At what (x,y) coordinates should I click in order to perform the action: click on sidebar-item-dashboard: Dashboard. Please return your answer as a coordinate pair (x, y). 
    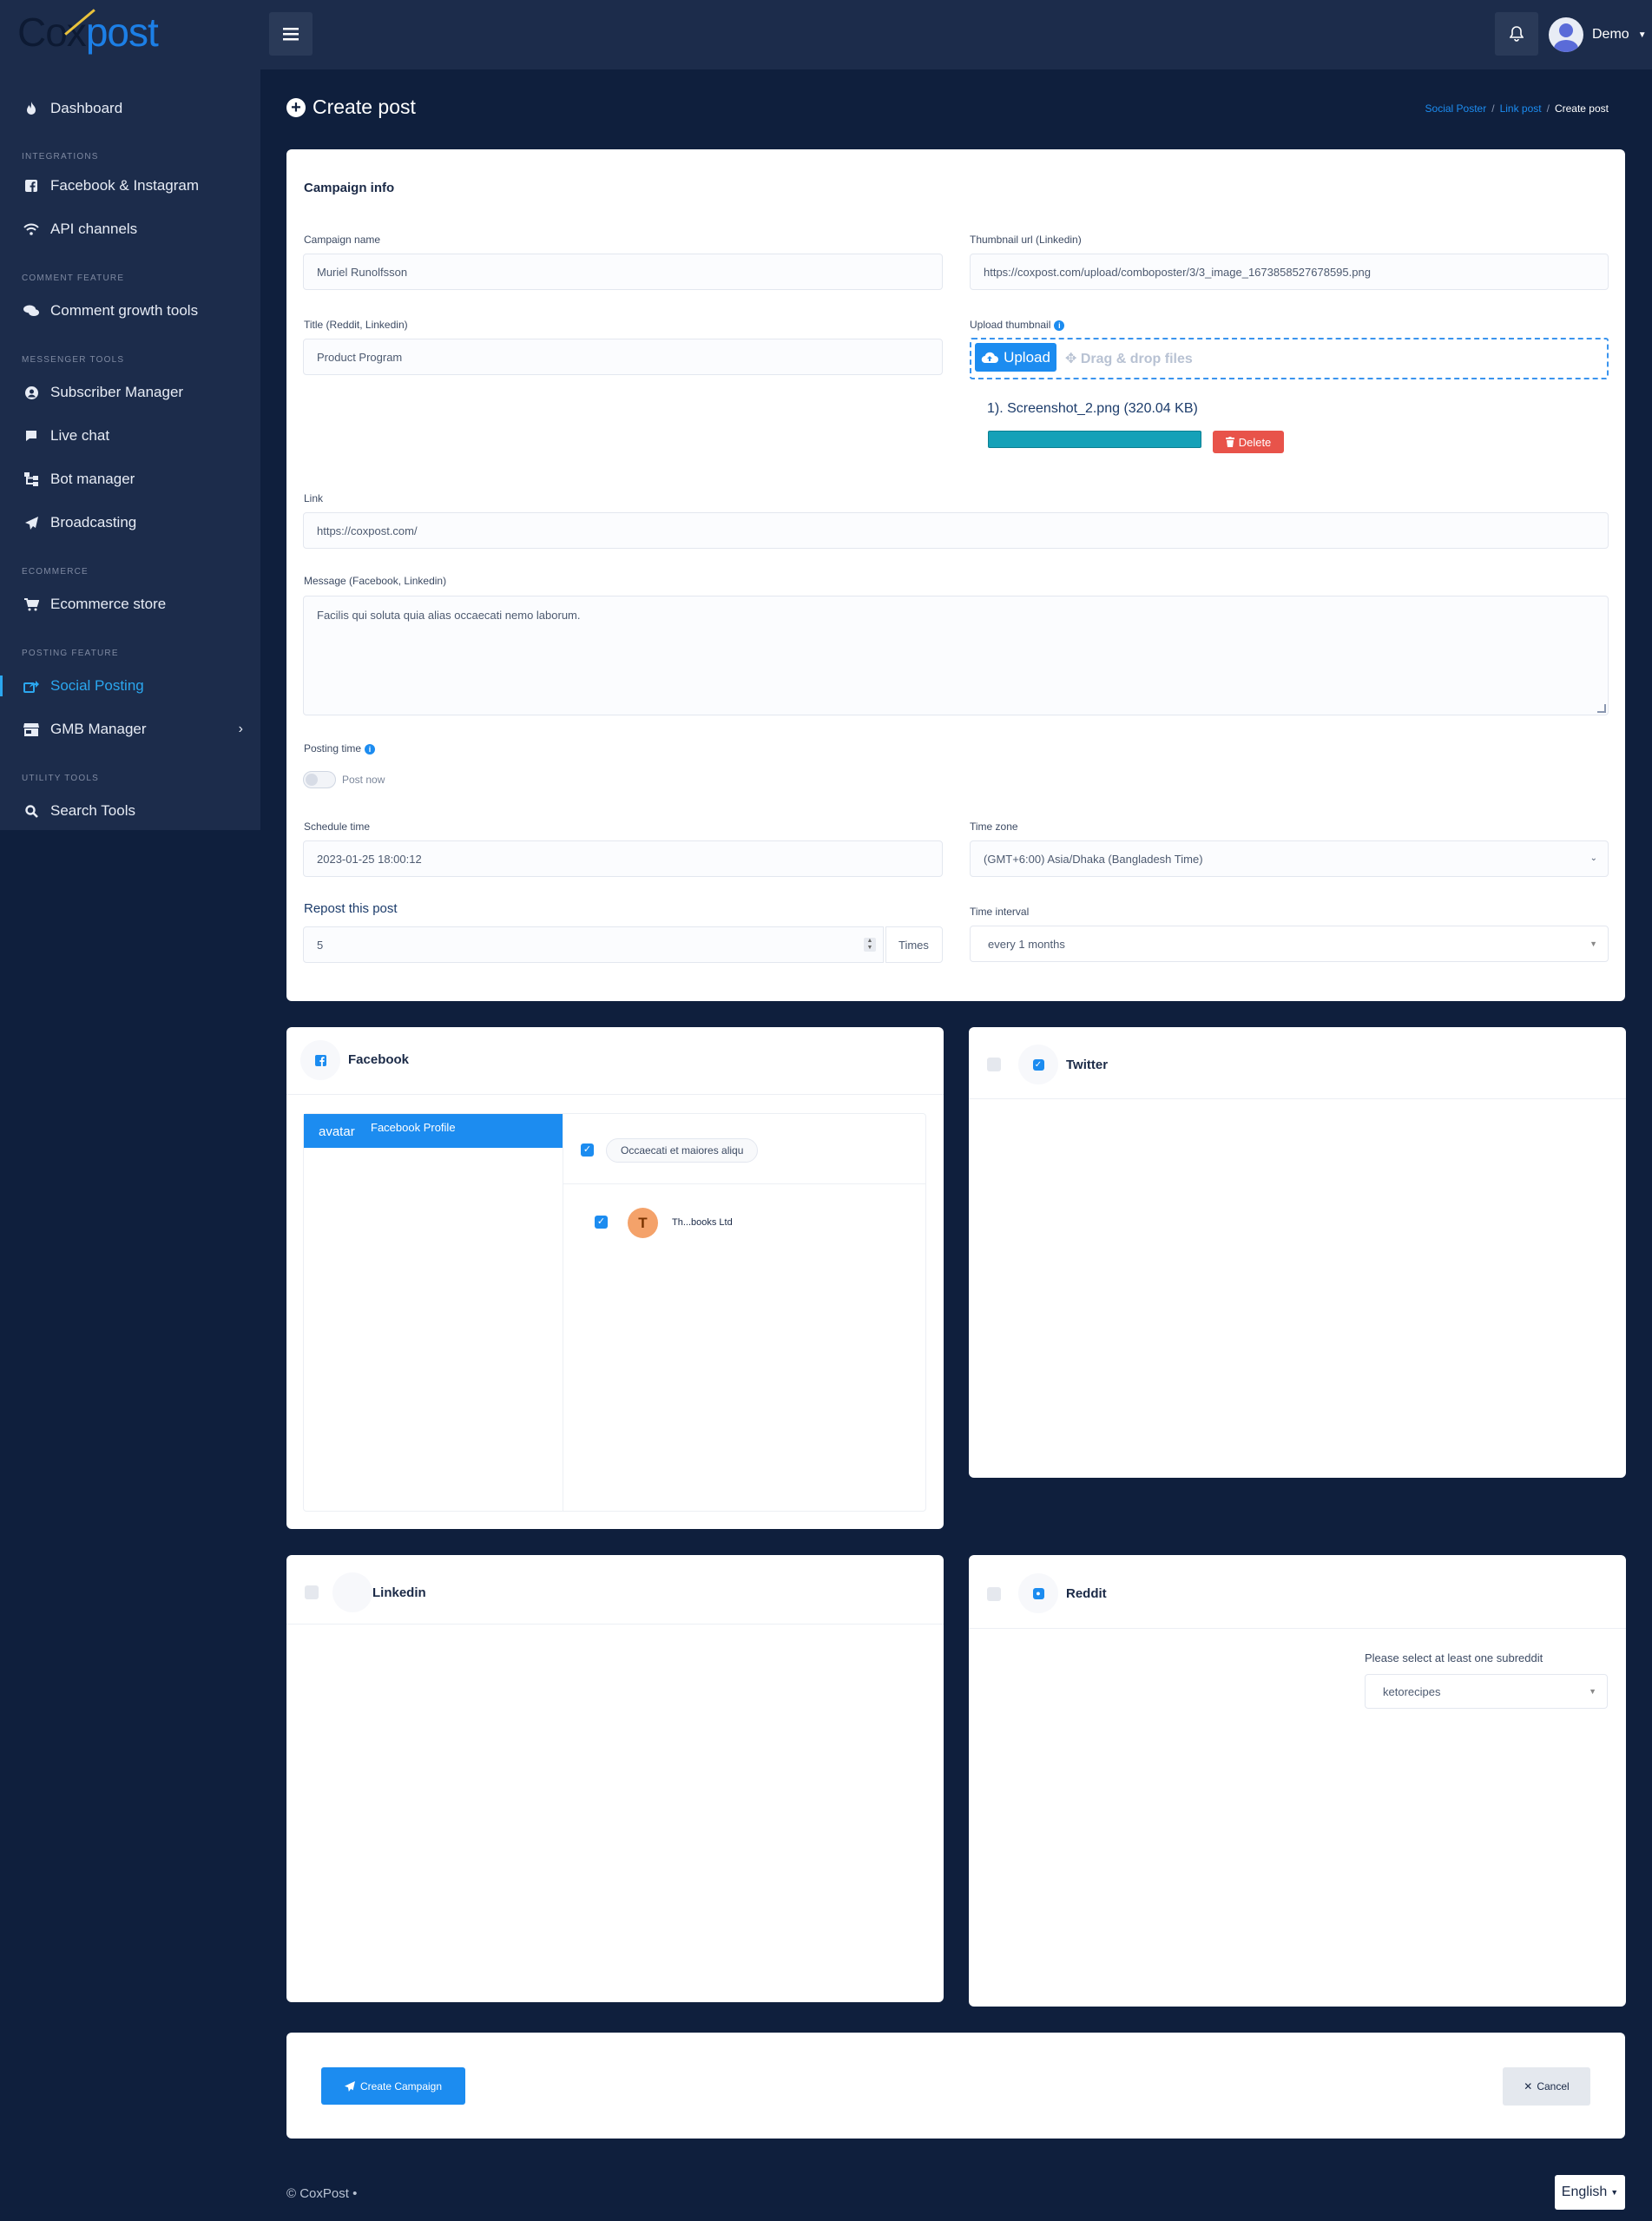
    Looking at the image, I should click on (130, 109).